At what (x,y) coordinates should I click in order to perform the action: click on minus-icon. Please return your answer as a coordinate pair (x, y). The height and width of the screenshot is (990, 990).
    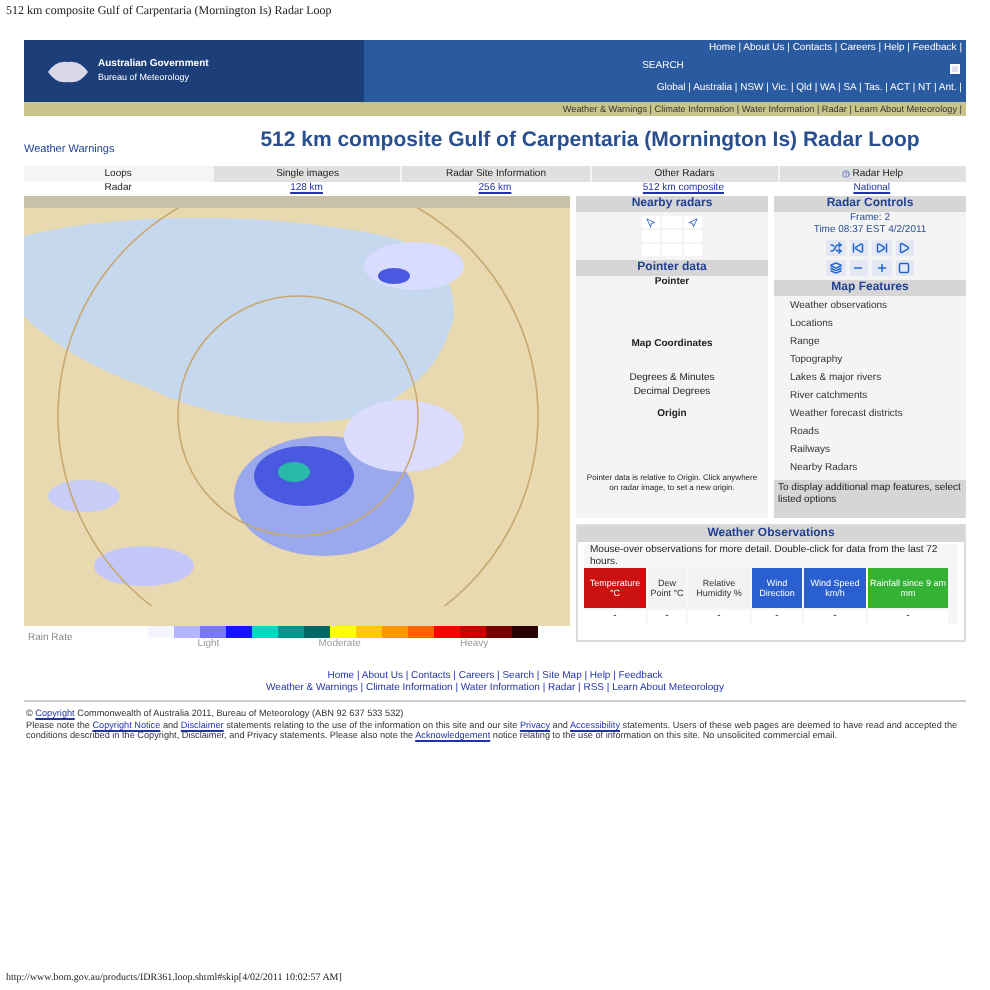
    Looking at the image, I should click on (858, 268).